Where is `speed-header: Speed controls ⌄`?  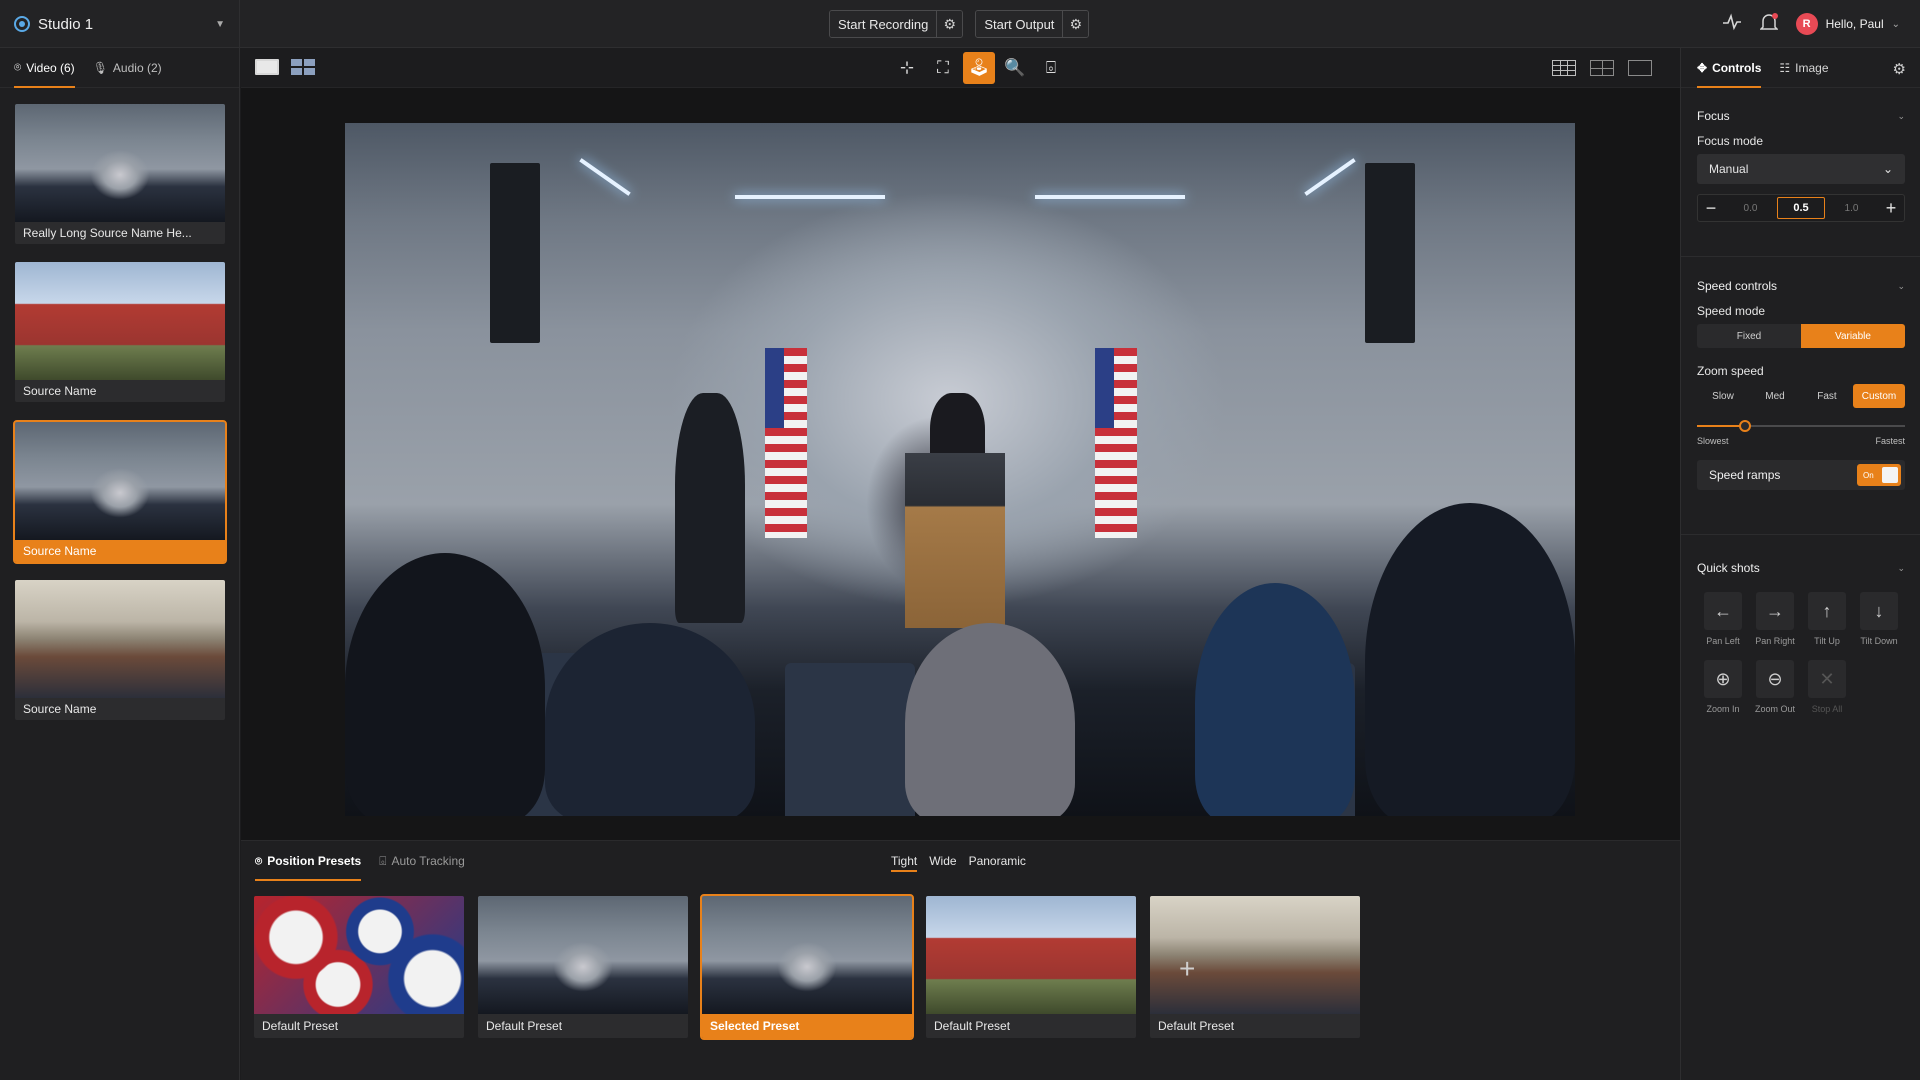
speed-header: Speed controls ⌄ is located at coordinates (1801, 286).